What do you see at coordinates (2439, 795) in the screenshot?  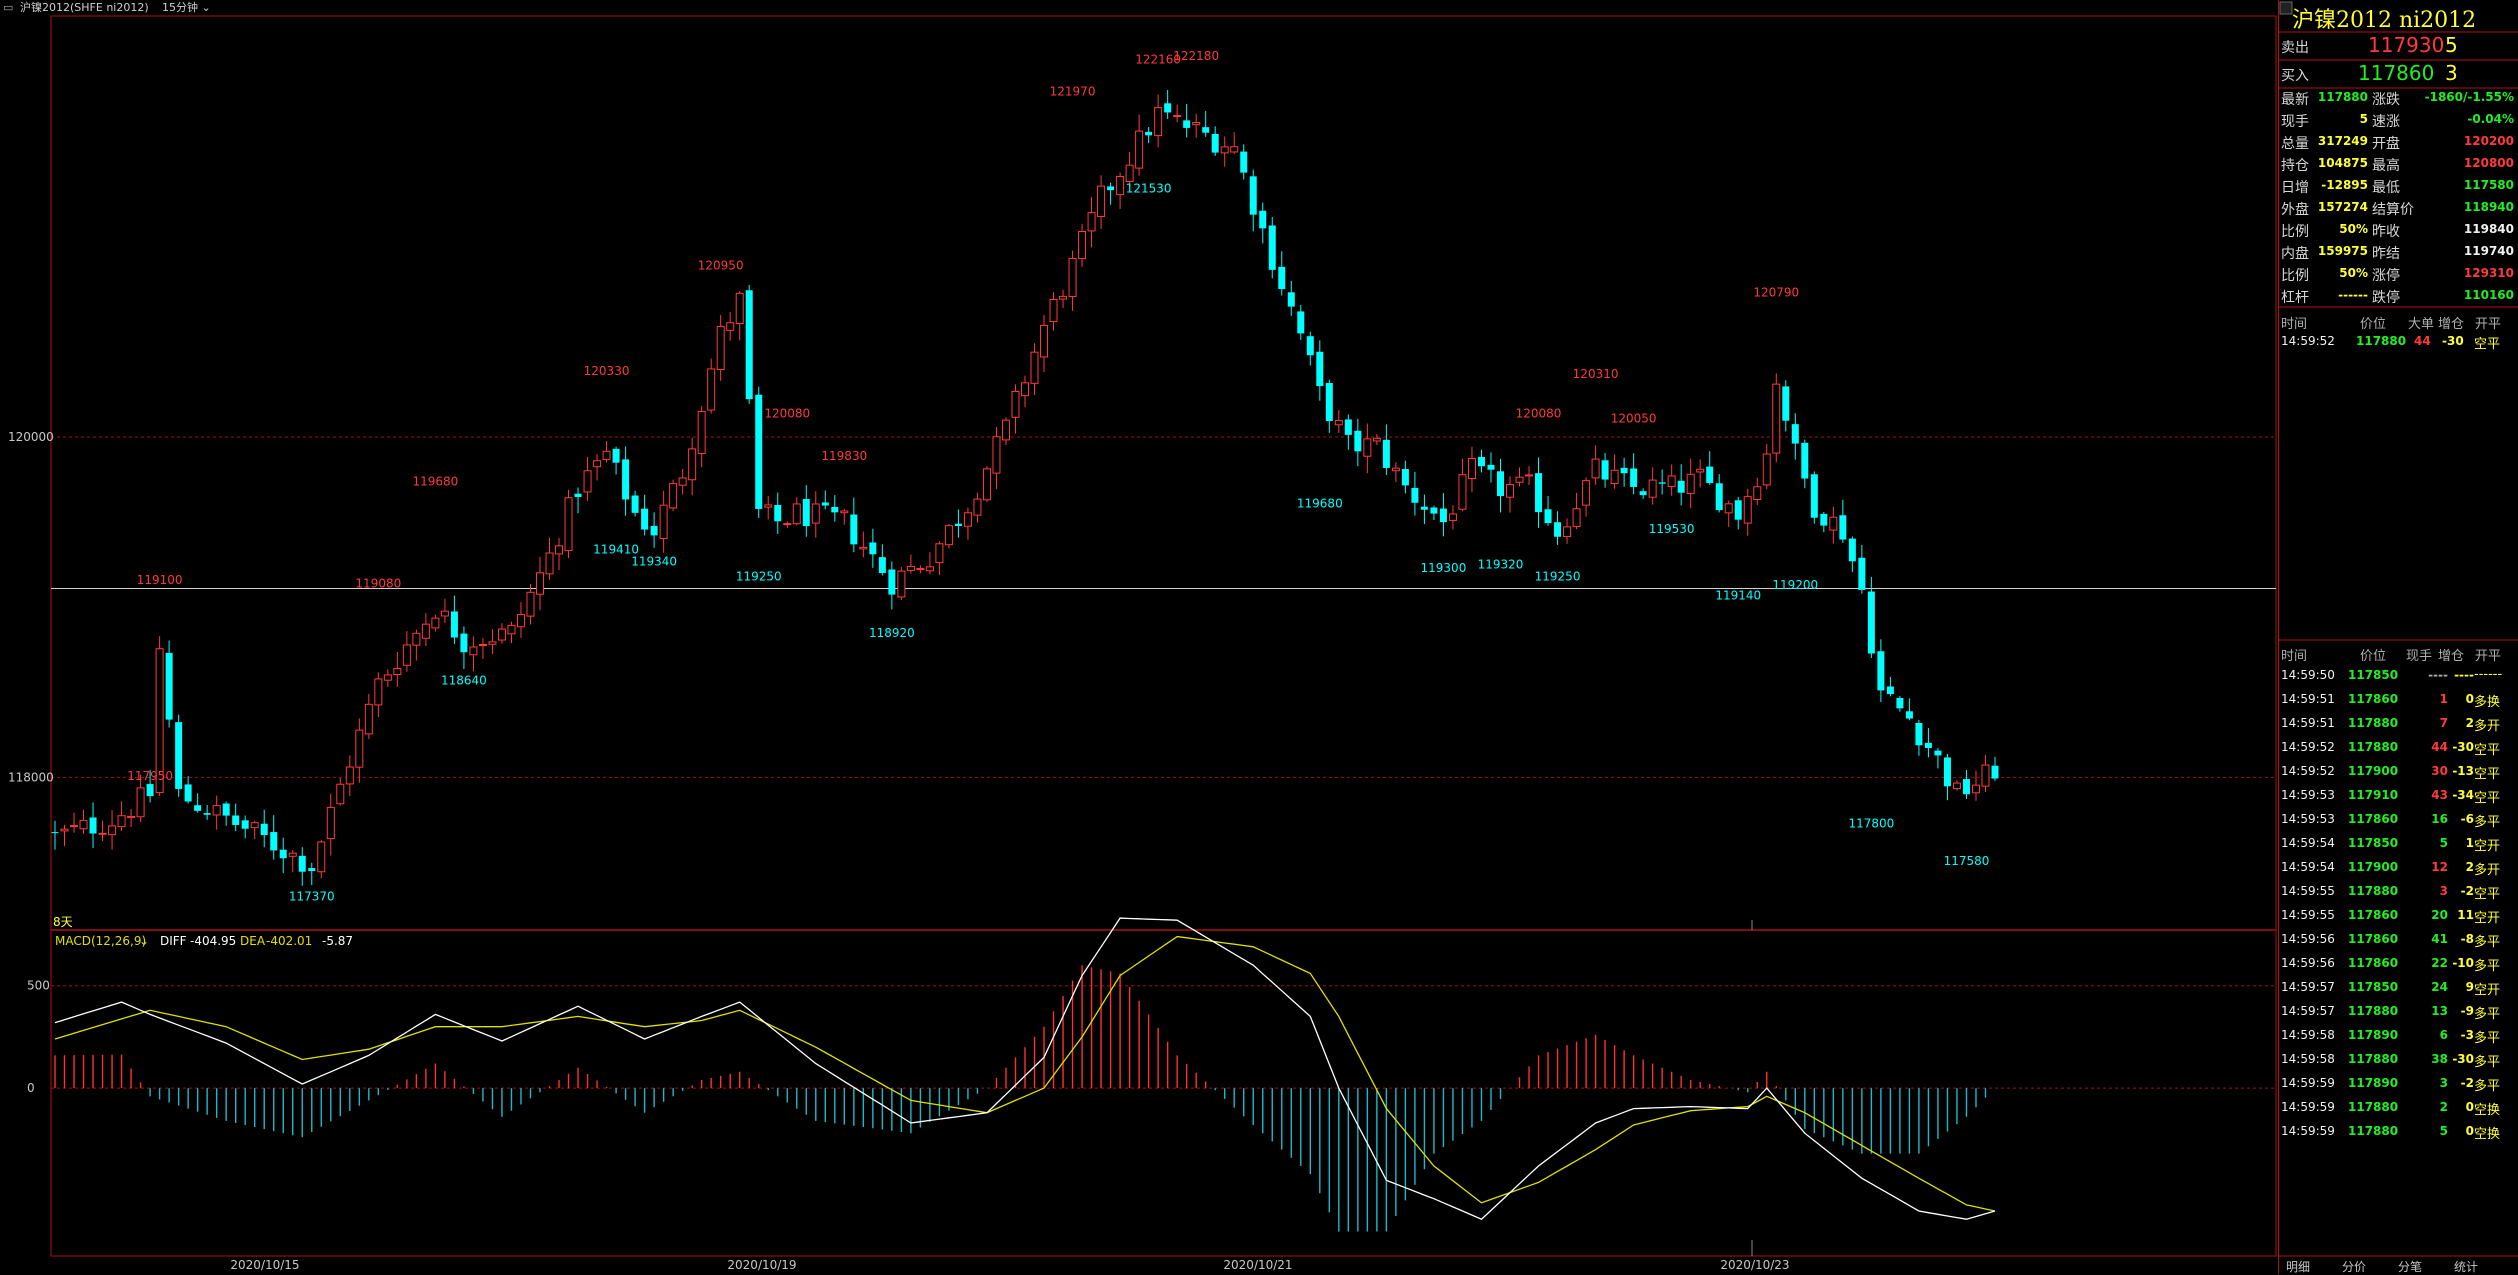 I see `row-vol: 43` at bounding box center [2439, 795].